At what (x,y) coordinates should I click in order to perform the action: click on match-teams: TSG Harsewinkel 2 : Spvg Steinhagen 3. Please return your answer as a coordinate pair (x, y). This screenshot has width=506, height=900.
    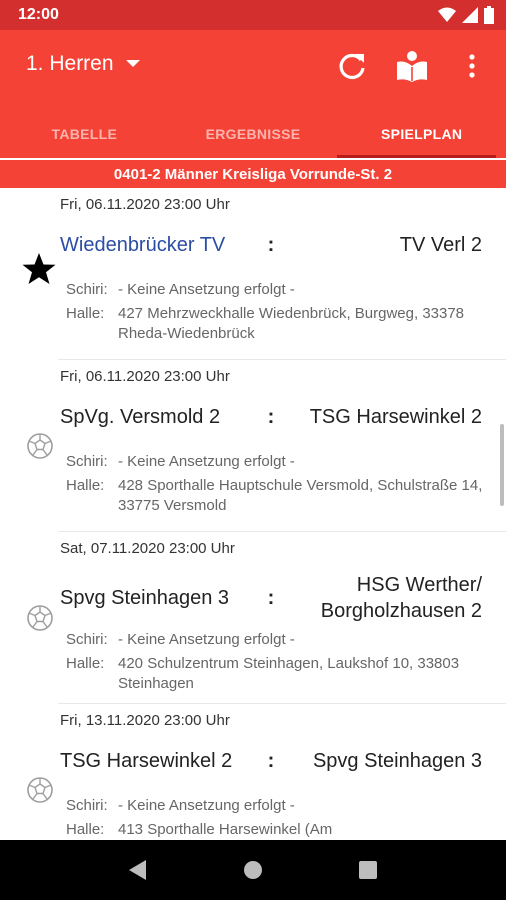
    Looking at the image, I should click on (271, 761).